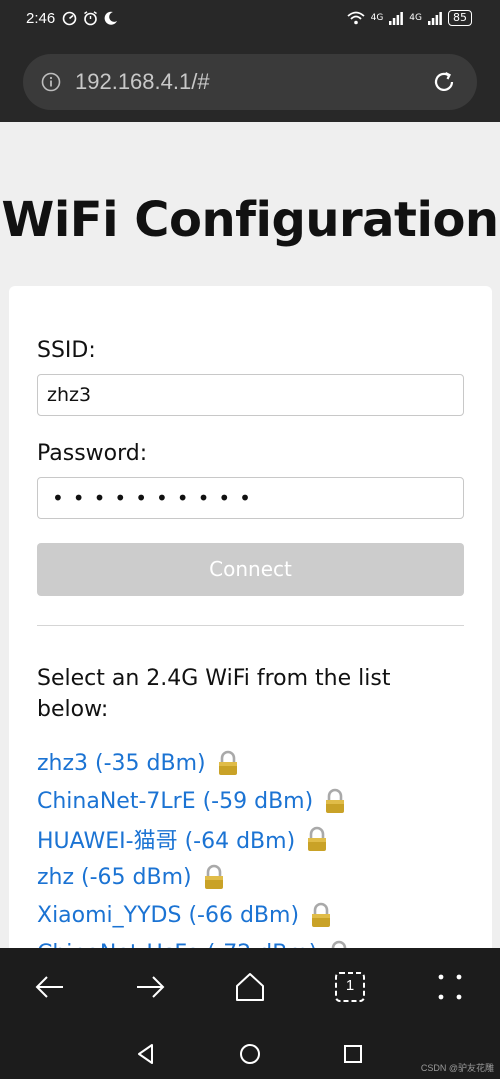 The height and width of the screenshot is (1079, 500). What do you see at coordinates (460, 18) in the screenshot?
I see `battery-level: 85` at bounding box center [460, 18].